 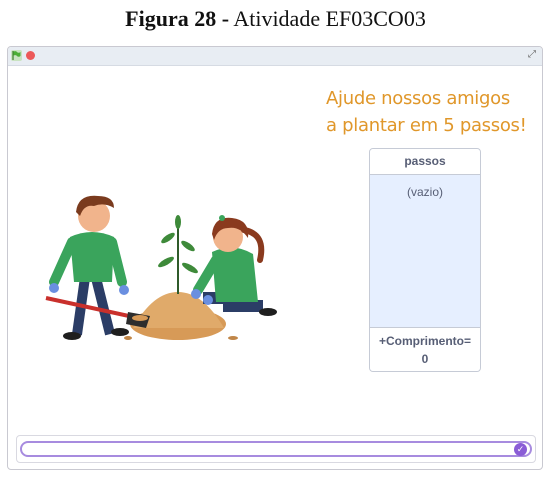 I want to click on green-flag-icon, so click(x=16, y=55).